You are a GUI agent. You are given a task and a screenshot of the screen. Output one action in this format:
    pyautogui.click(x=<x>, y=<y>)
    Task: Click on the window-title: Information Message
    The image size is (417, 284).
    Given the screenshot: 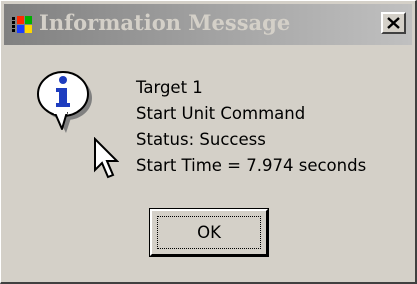 What is the action you would take?
    pyautogui.click(x=165, y=22)
    